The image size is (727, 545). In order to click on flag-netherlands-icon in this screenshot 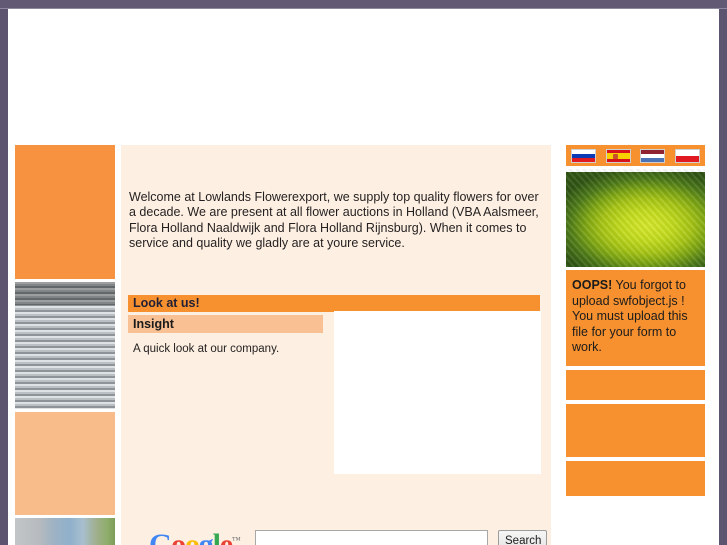, I will do `click(653, 155)`.